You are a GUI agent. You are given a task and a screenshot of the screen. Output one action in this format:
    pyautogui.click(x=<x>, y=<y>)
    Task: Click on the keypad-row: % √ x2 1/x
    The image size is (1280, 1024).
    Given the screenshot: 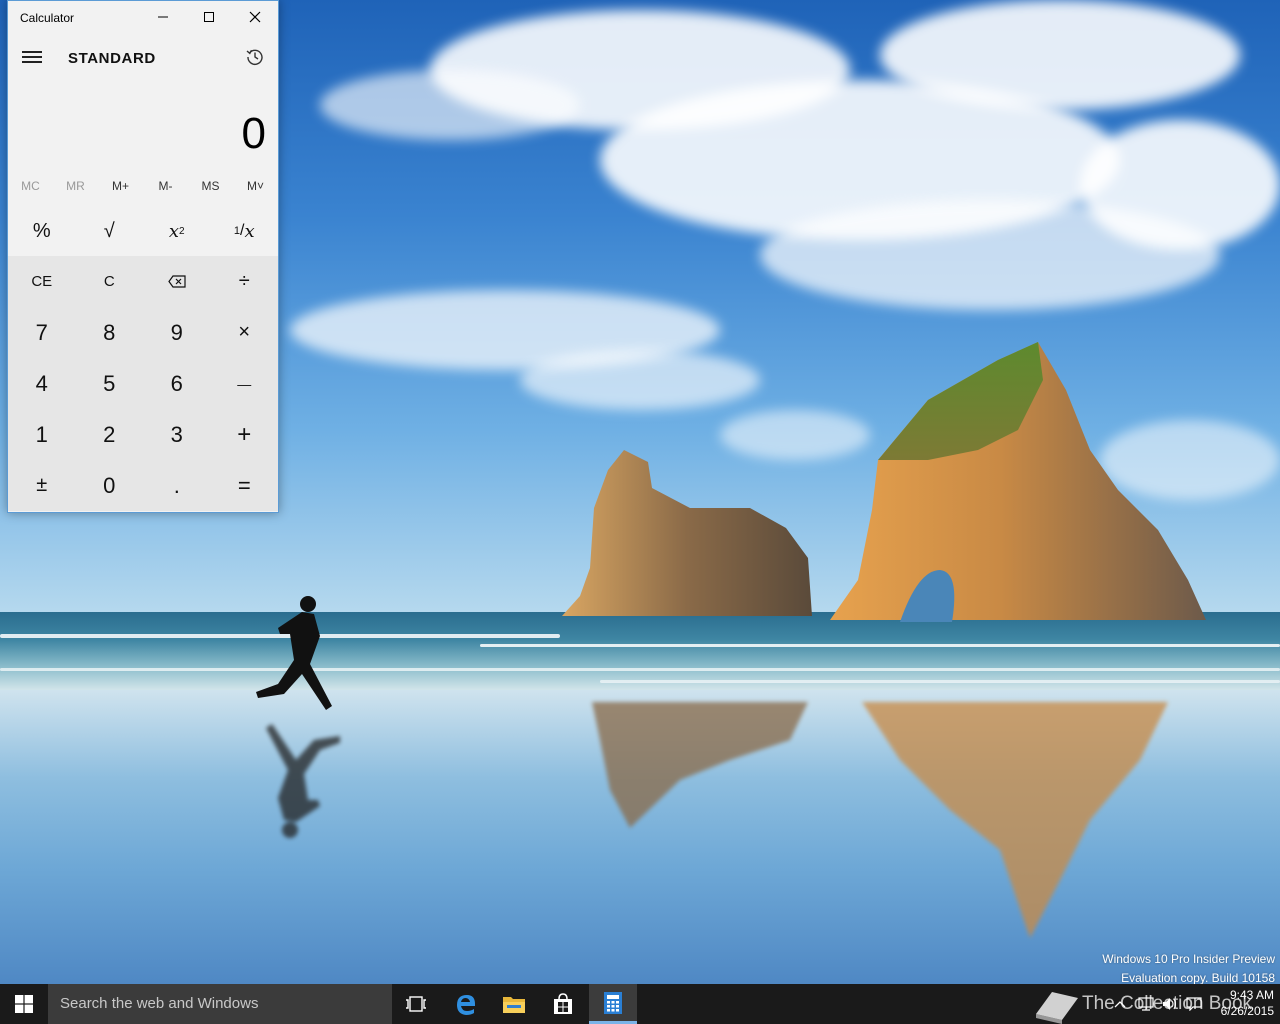 What is the action you would take?
    pyautogui.click(x=143, y=231)
    